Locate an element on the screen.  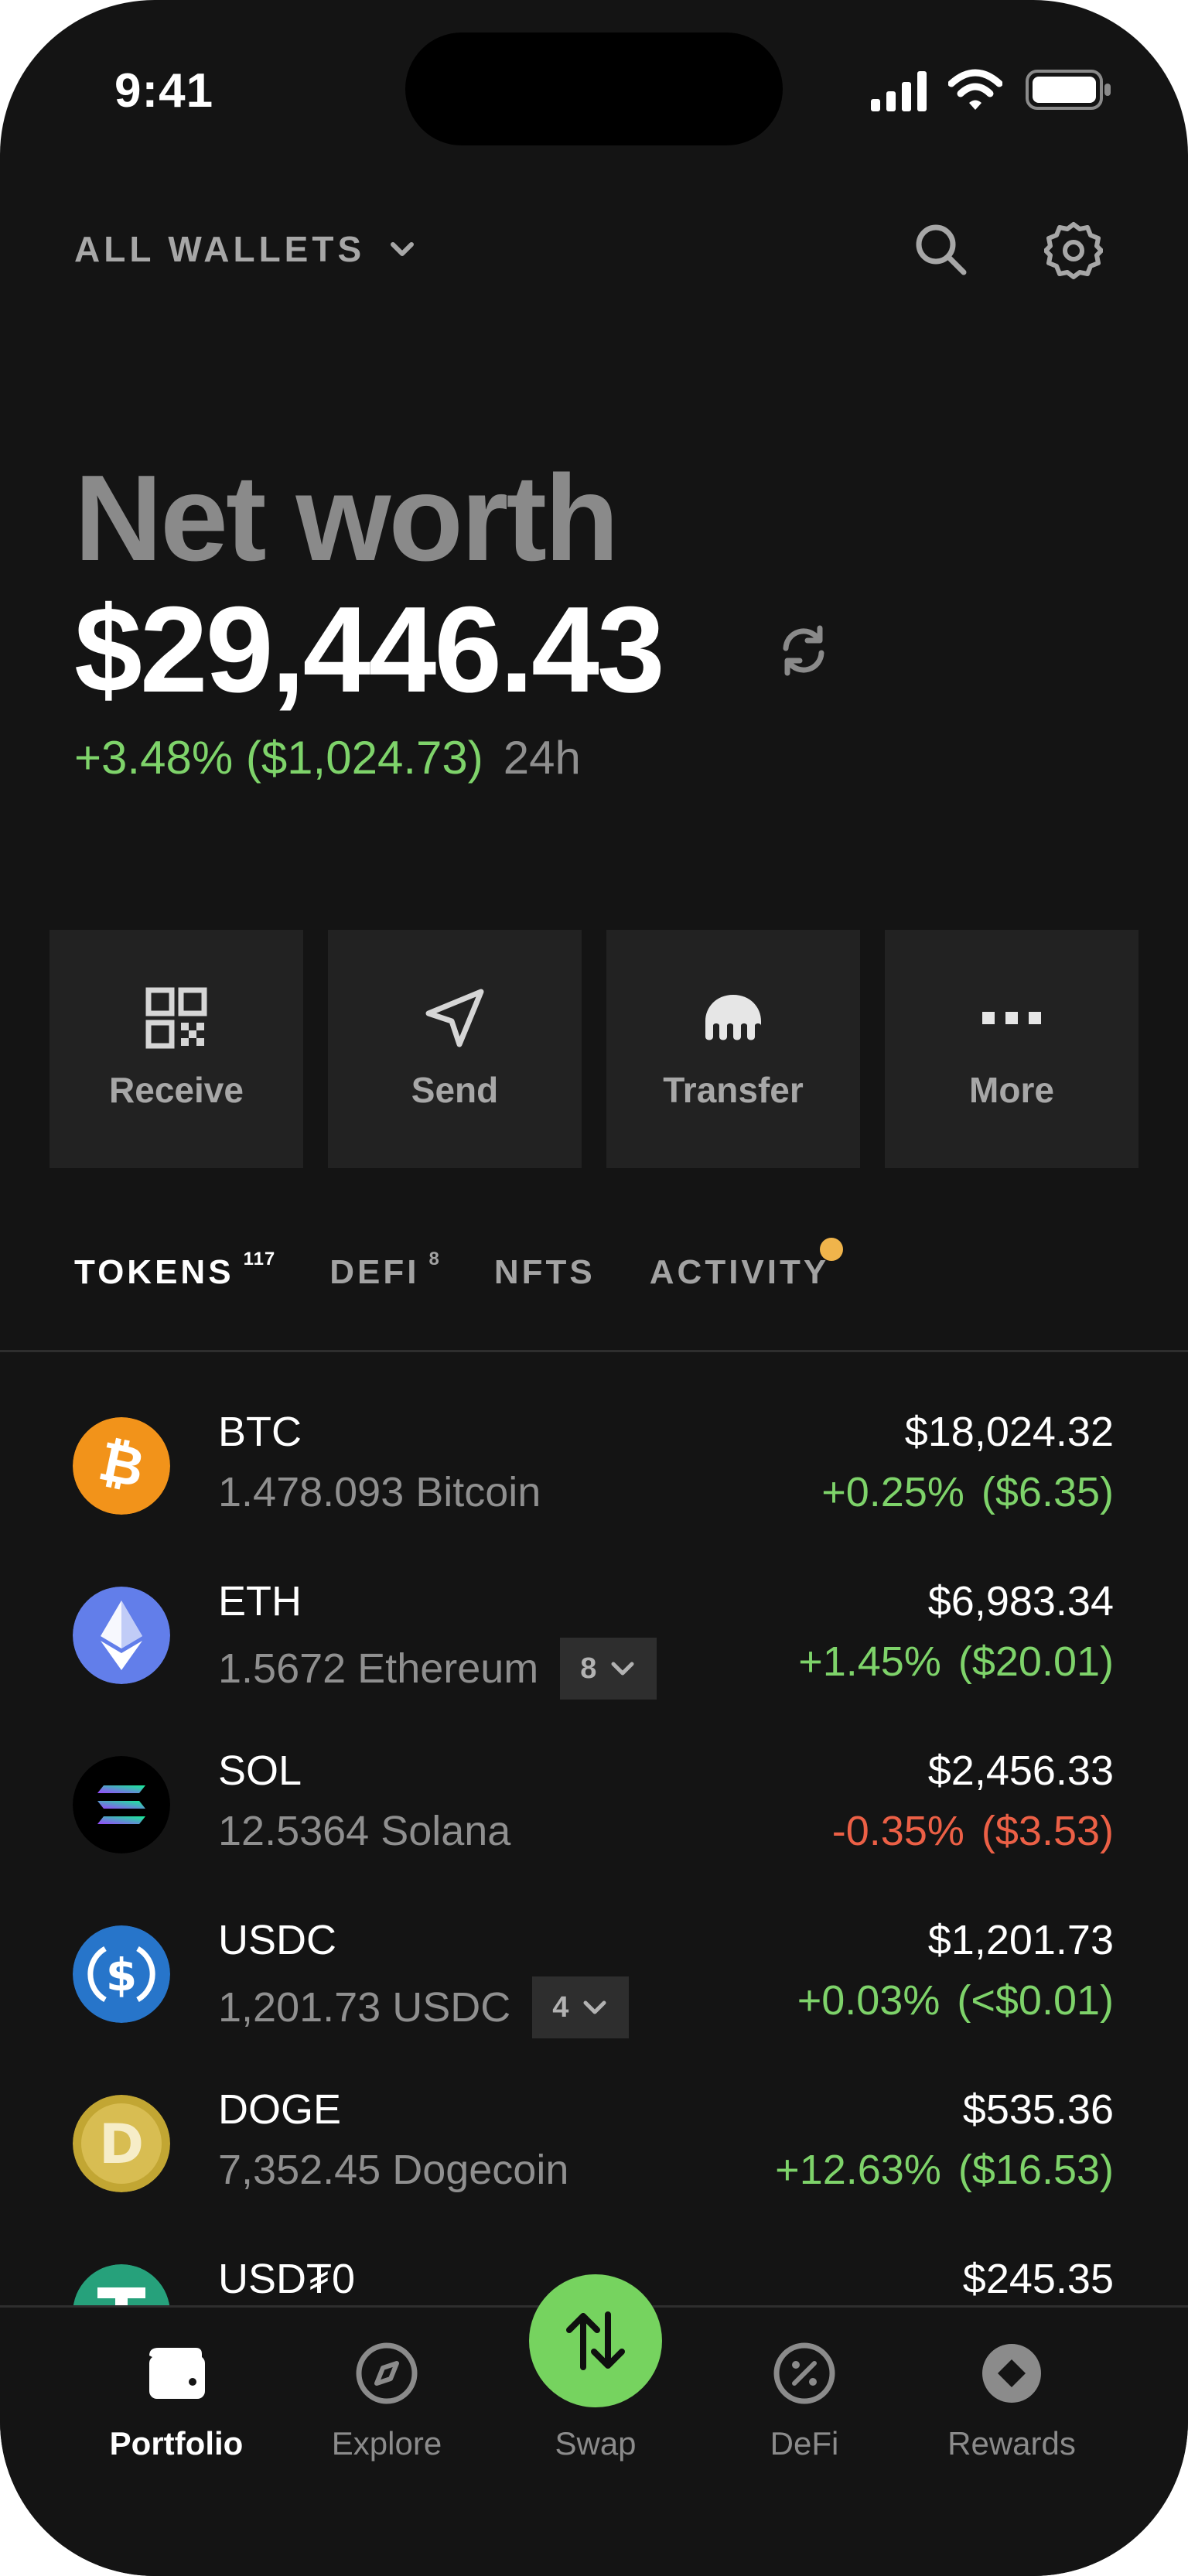
tab-activity: ACTIVITY is located at coordinates (740, 1272).